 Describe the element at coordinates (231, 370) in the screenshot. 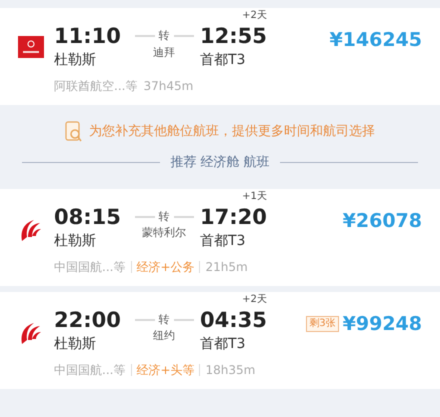

I see `flight-duration: 18h35m` at that location.